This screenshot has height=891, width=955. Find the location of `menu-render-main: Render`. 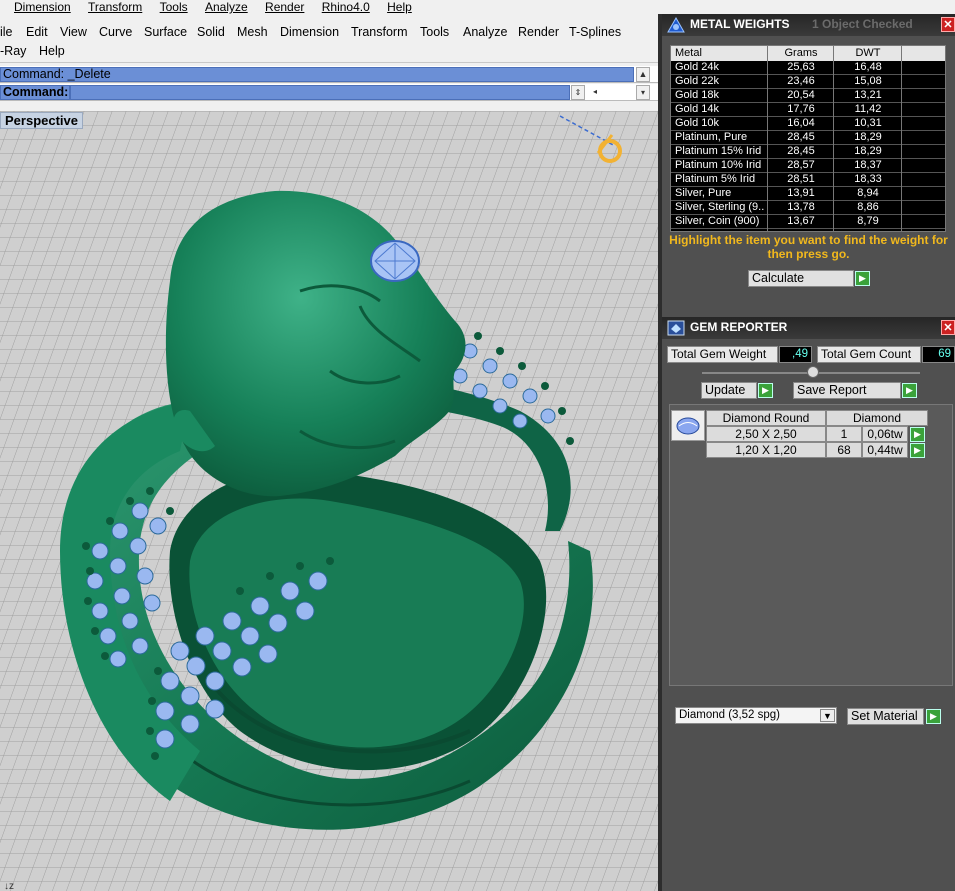

menu-render-main: Render is located at coordinates (538, 32).